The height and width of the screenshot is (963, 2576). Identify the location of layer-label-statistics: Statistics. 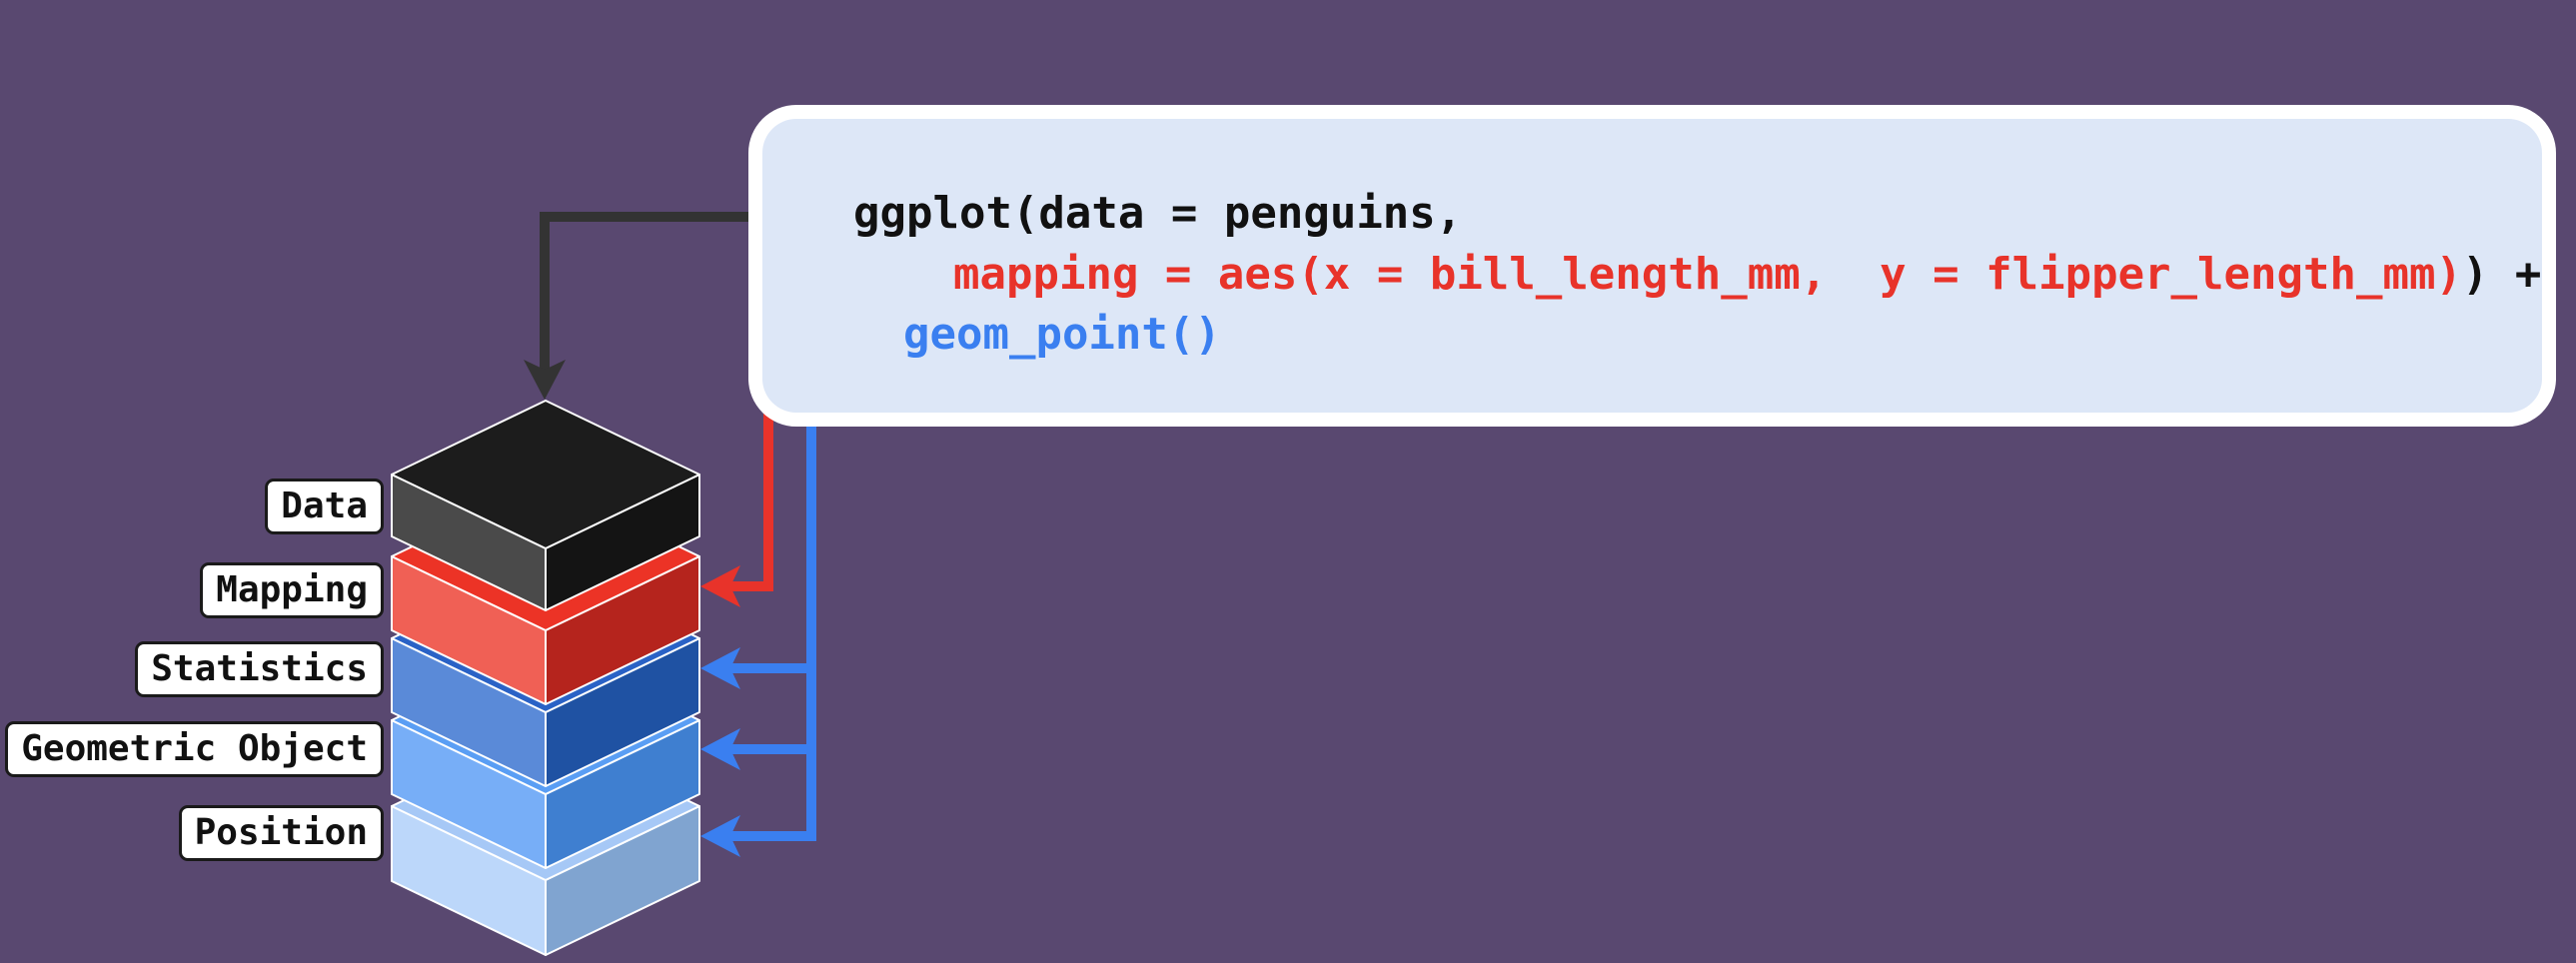
(259, 669).